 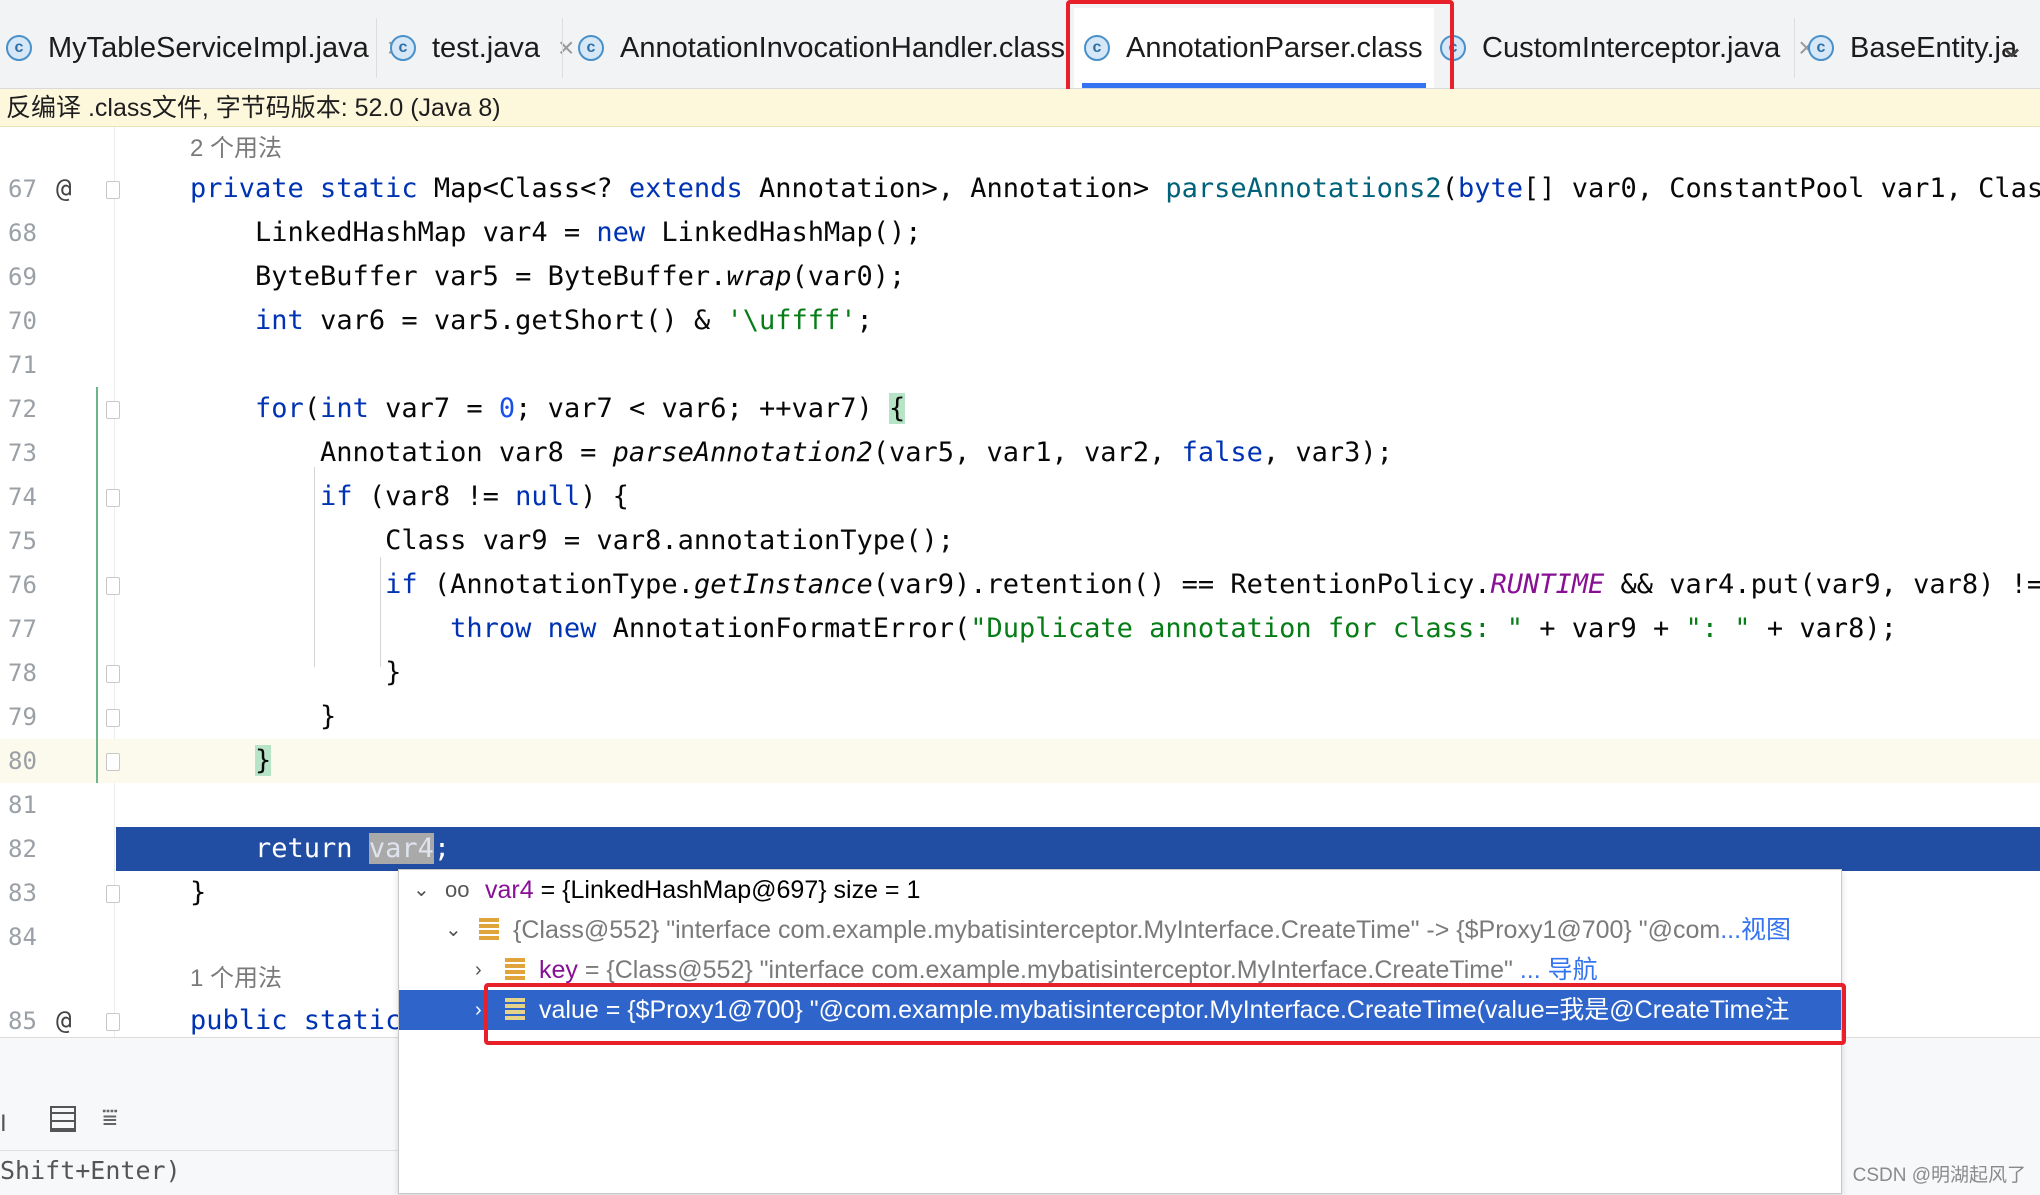 What do you see at coordinates (1020, 149) in the screenshot?
I see `usage-hint-row: 2 个用法` at bounding box center [1020, 149].